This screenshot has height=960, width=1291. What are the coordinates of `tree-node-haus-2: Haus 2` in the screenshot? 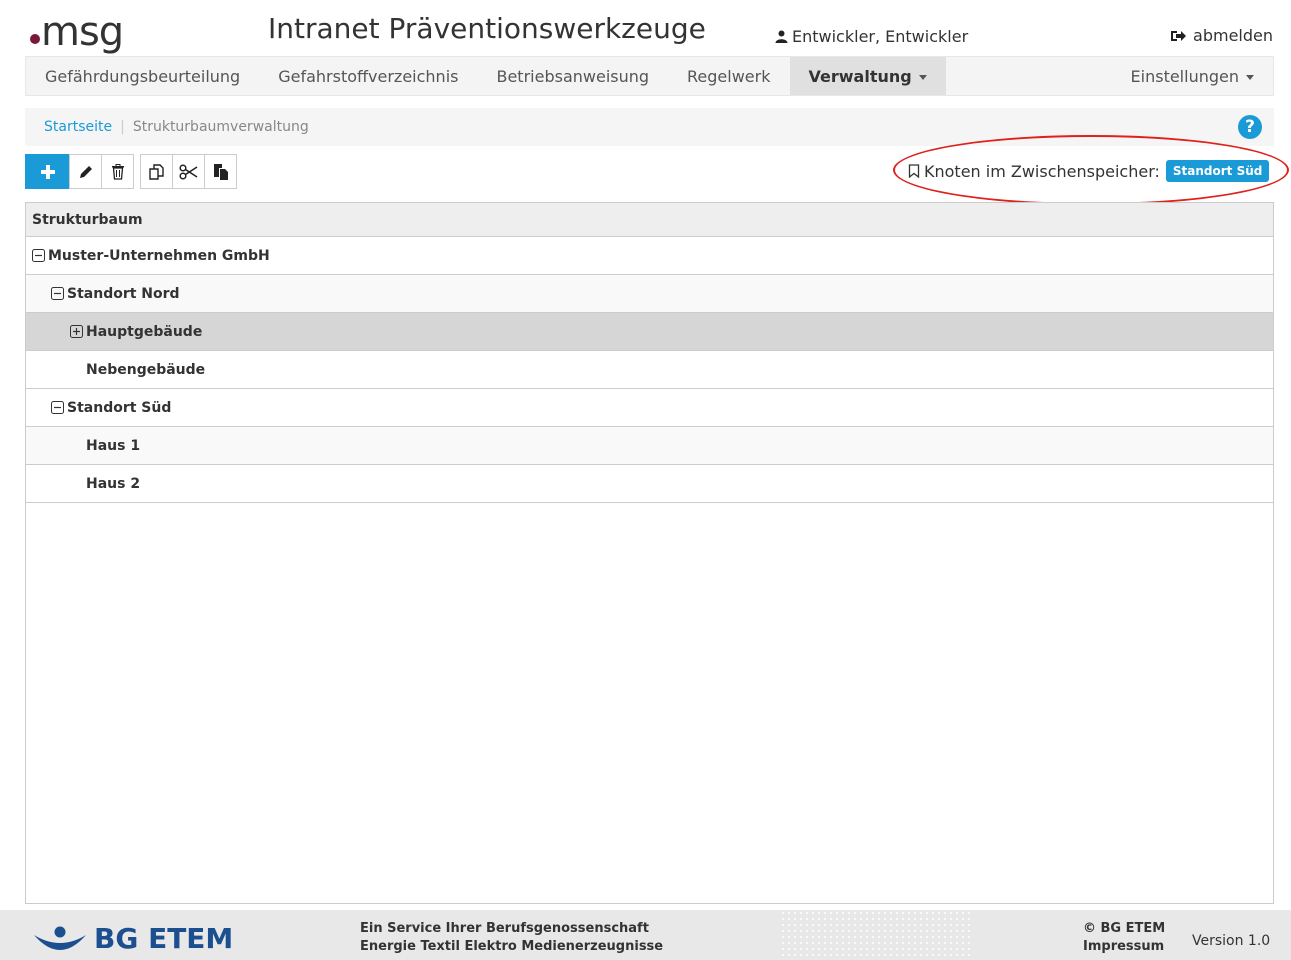 It's located at (649, 484).